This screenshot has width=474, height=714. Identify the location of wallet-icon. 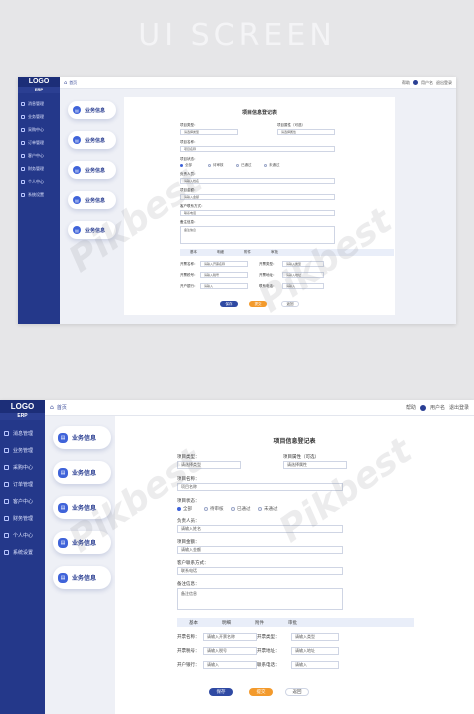
(23, 168).